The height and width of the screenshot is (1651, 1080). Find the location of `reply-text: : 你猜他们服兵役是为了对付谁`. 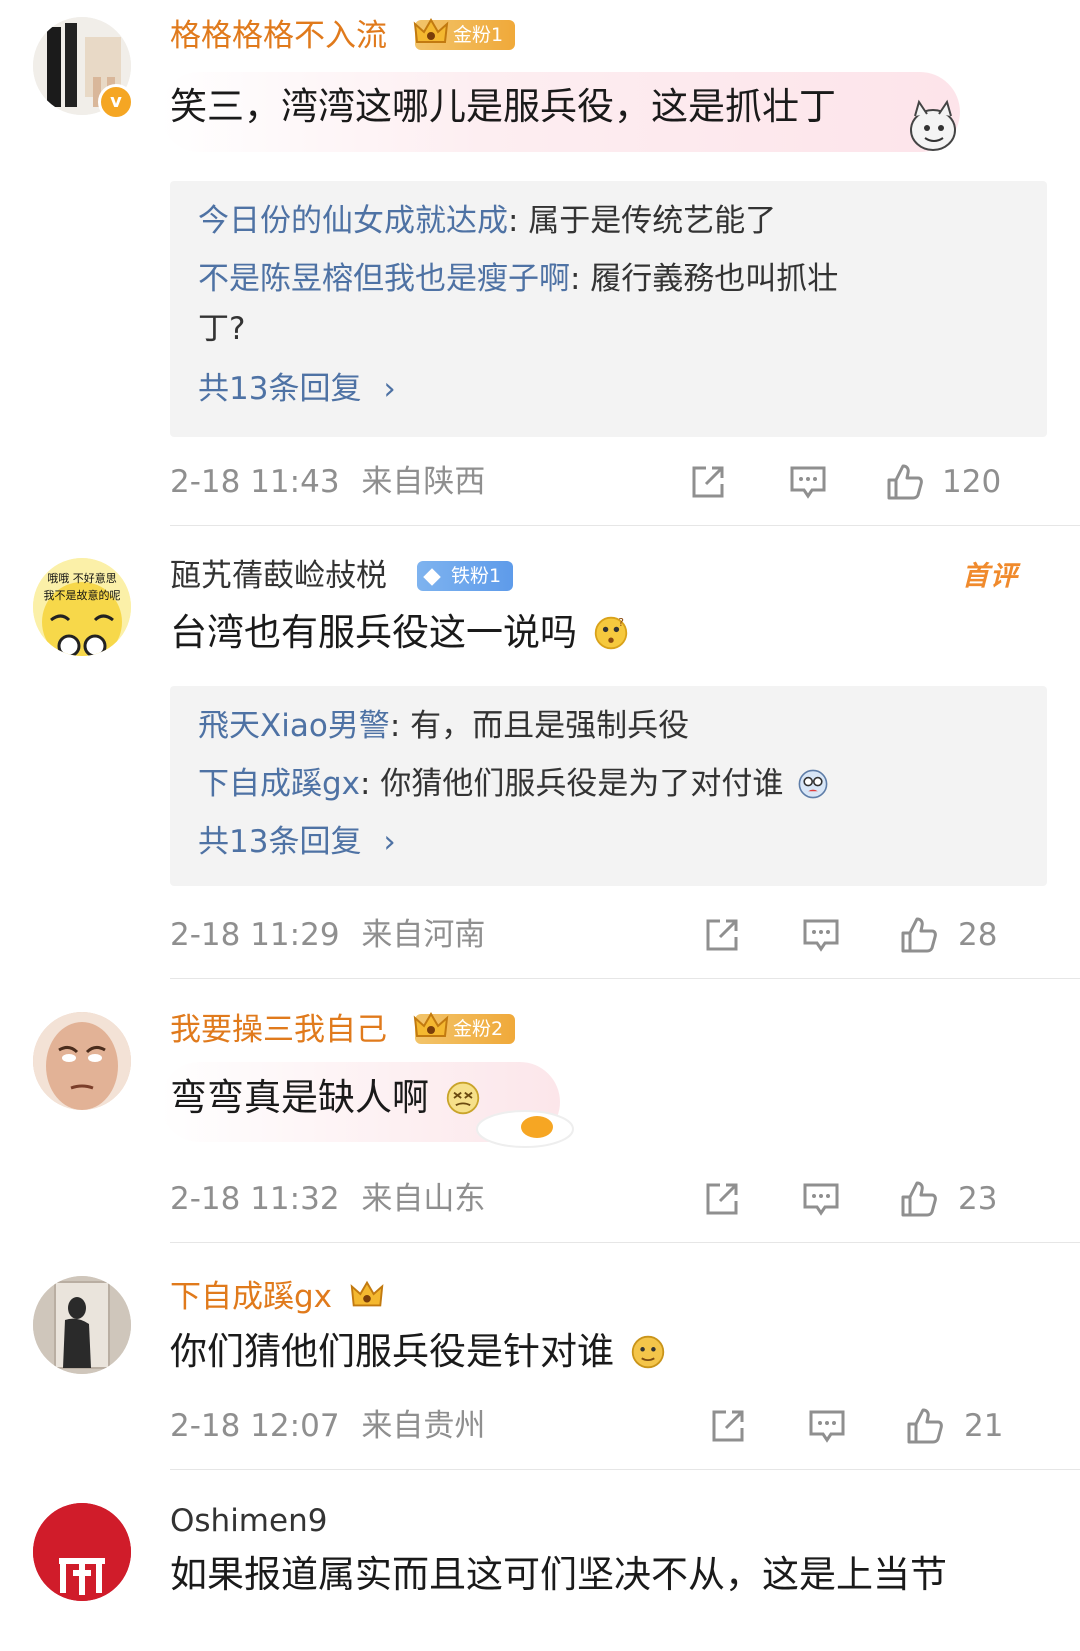

reply-text: : 你猜他们服兵役是为了对付谁 is located at coordinates (572, 784).